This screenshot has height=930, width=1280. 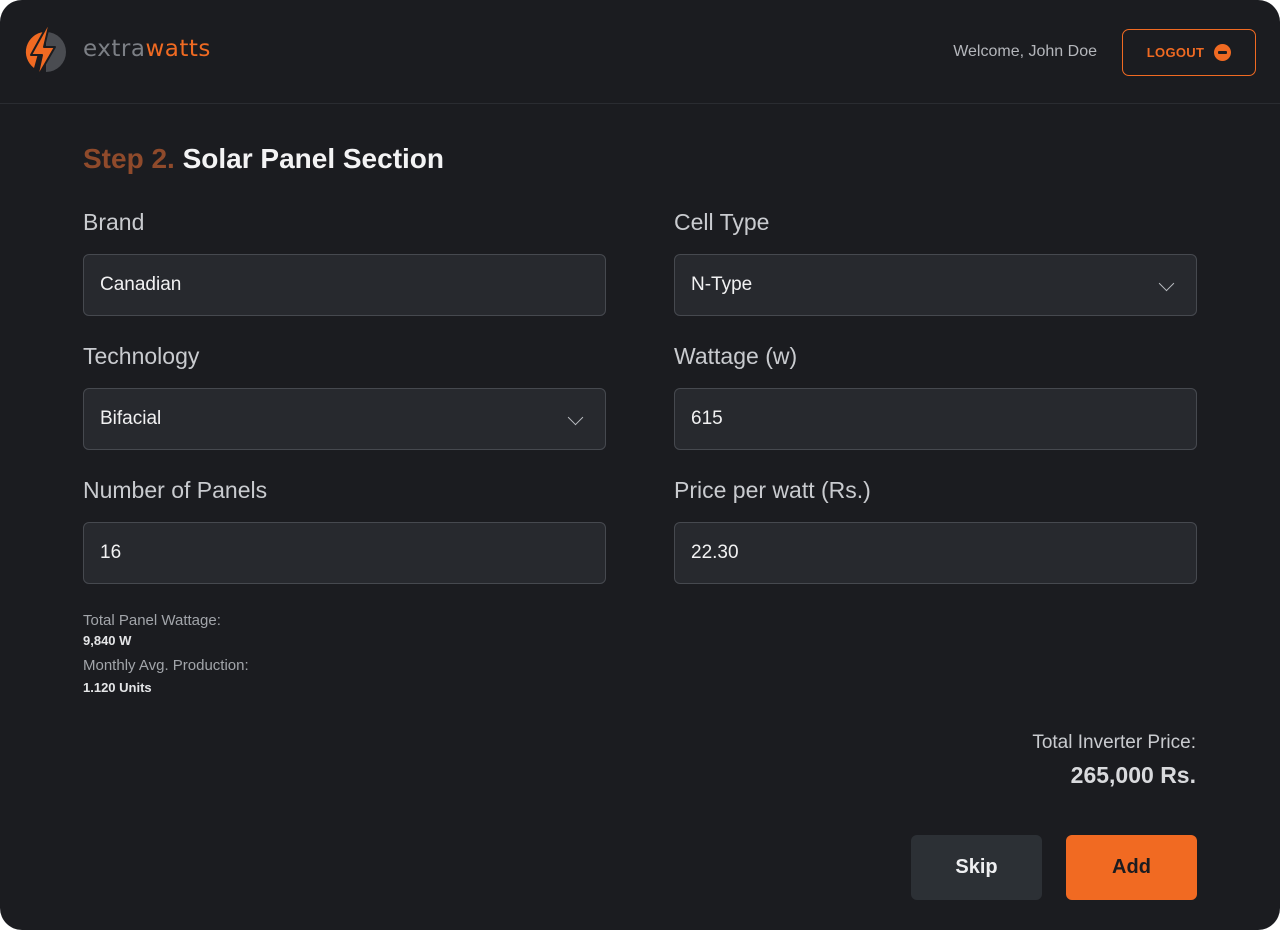 I want to click on monthly-production-label: Monthly Avg. Production:, so click(x=166, y=665).